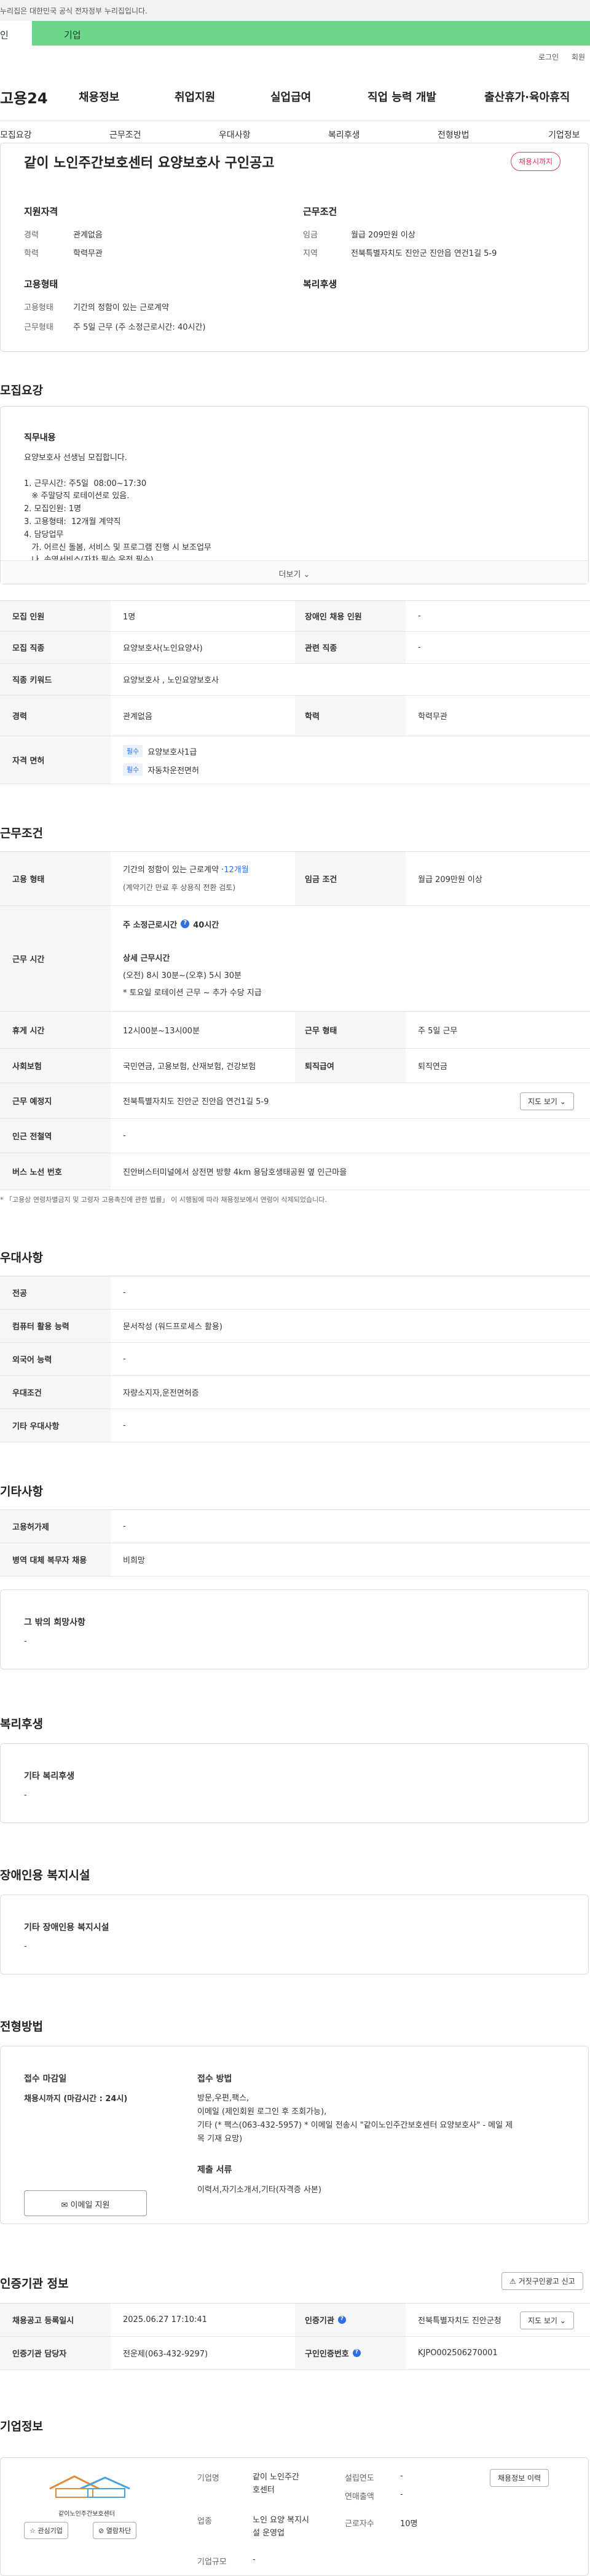 This screenshot has height=2576, width=590. I want to click on auth-org-header: 인증기관 ?, so click(351, 2320).